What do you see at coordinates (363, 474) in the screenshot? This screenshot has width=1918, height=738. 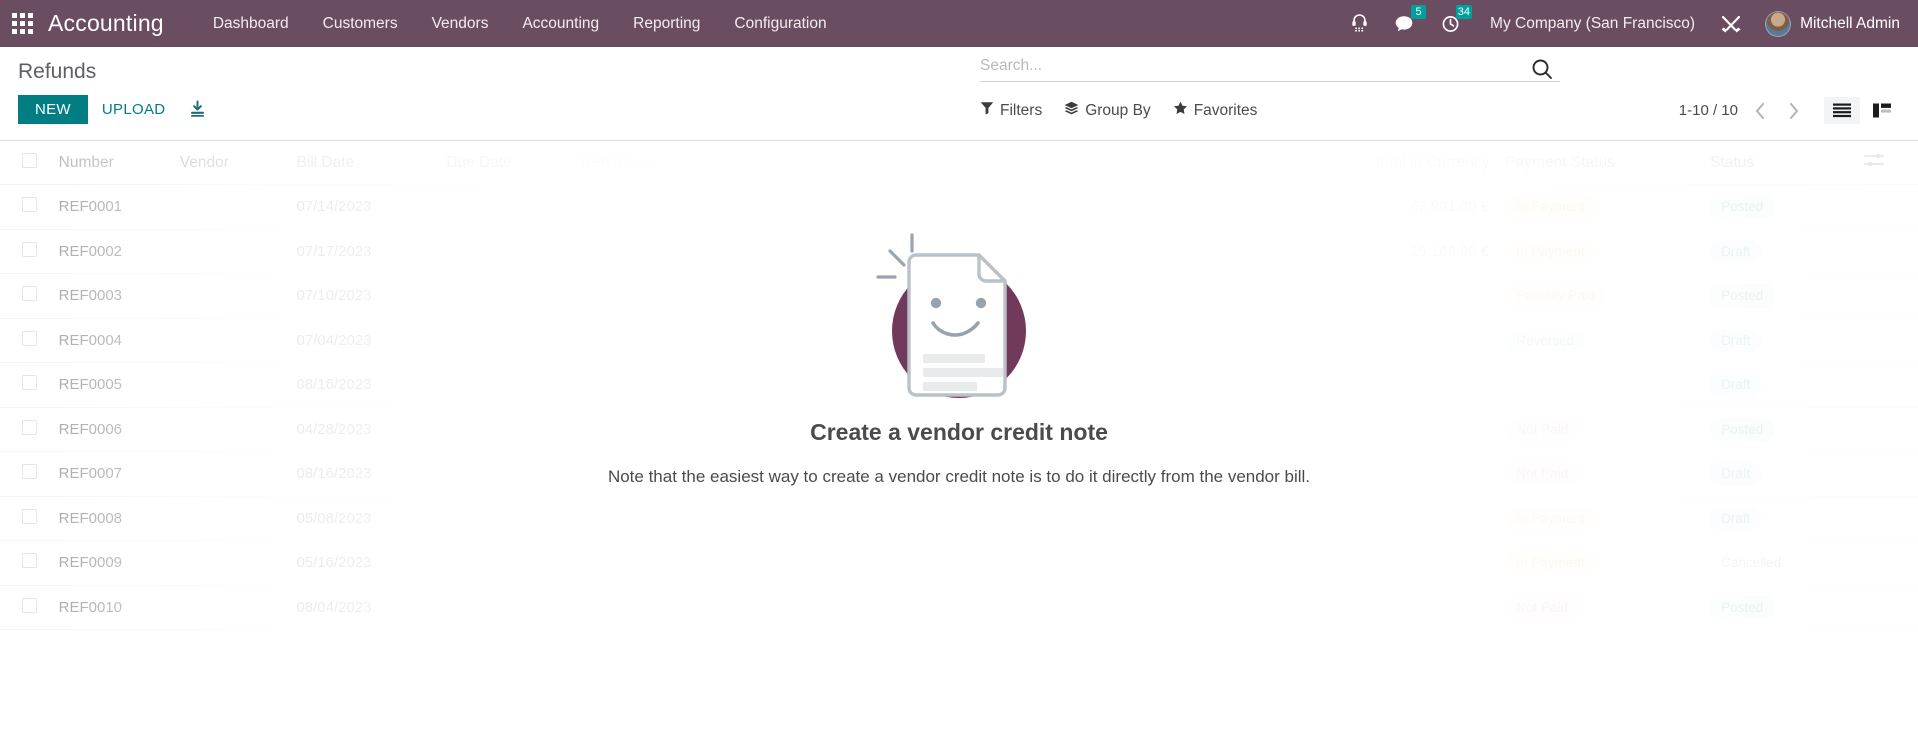 I see `cell-bill-date: 08/16/2023` at bounding box center [363, 474].